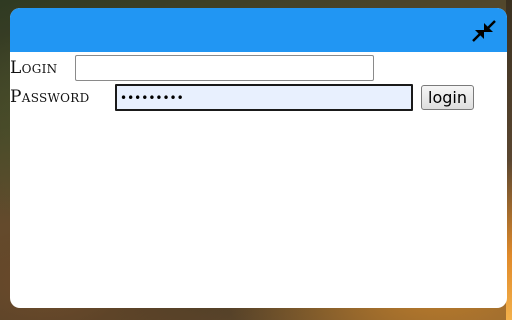 This screenshot has width=512, height=320. I want to click on login-label: Login, so click(34, 68).